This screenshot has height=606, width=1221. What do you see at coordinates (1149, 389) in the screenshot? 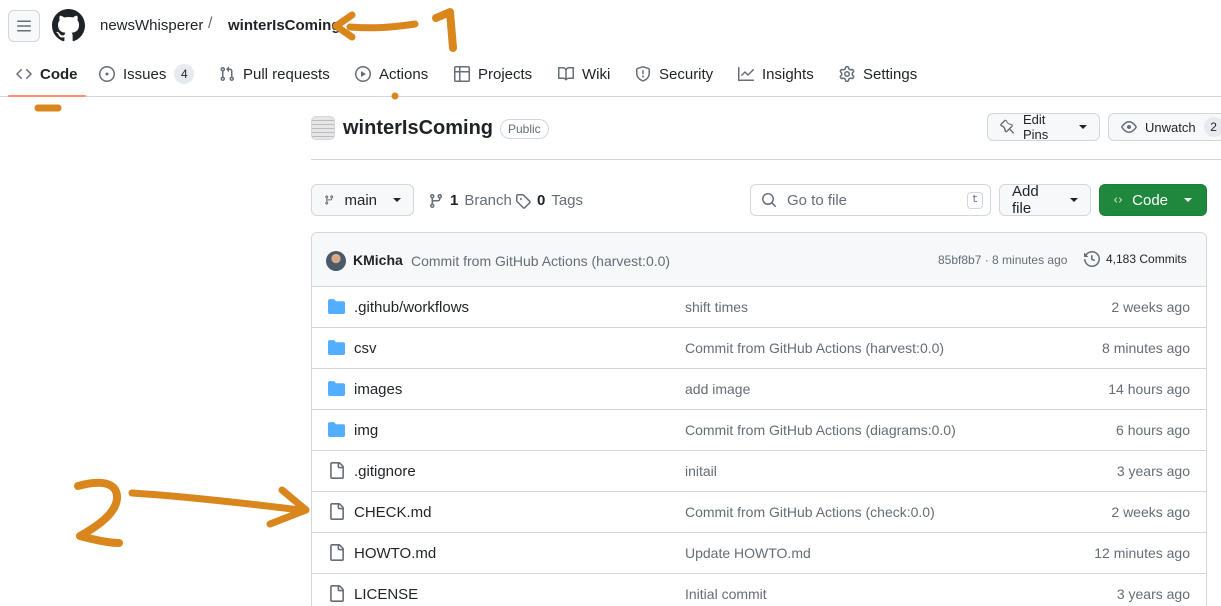
I see `file-commit-age: 14 hours ago` at bounding box center [1149, 389].